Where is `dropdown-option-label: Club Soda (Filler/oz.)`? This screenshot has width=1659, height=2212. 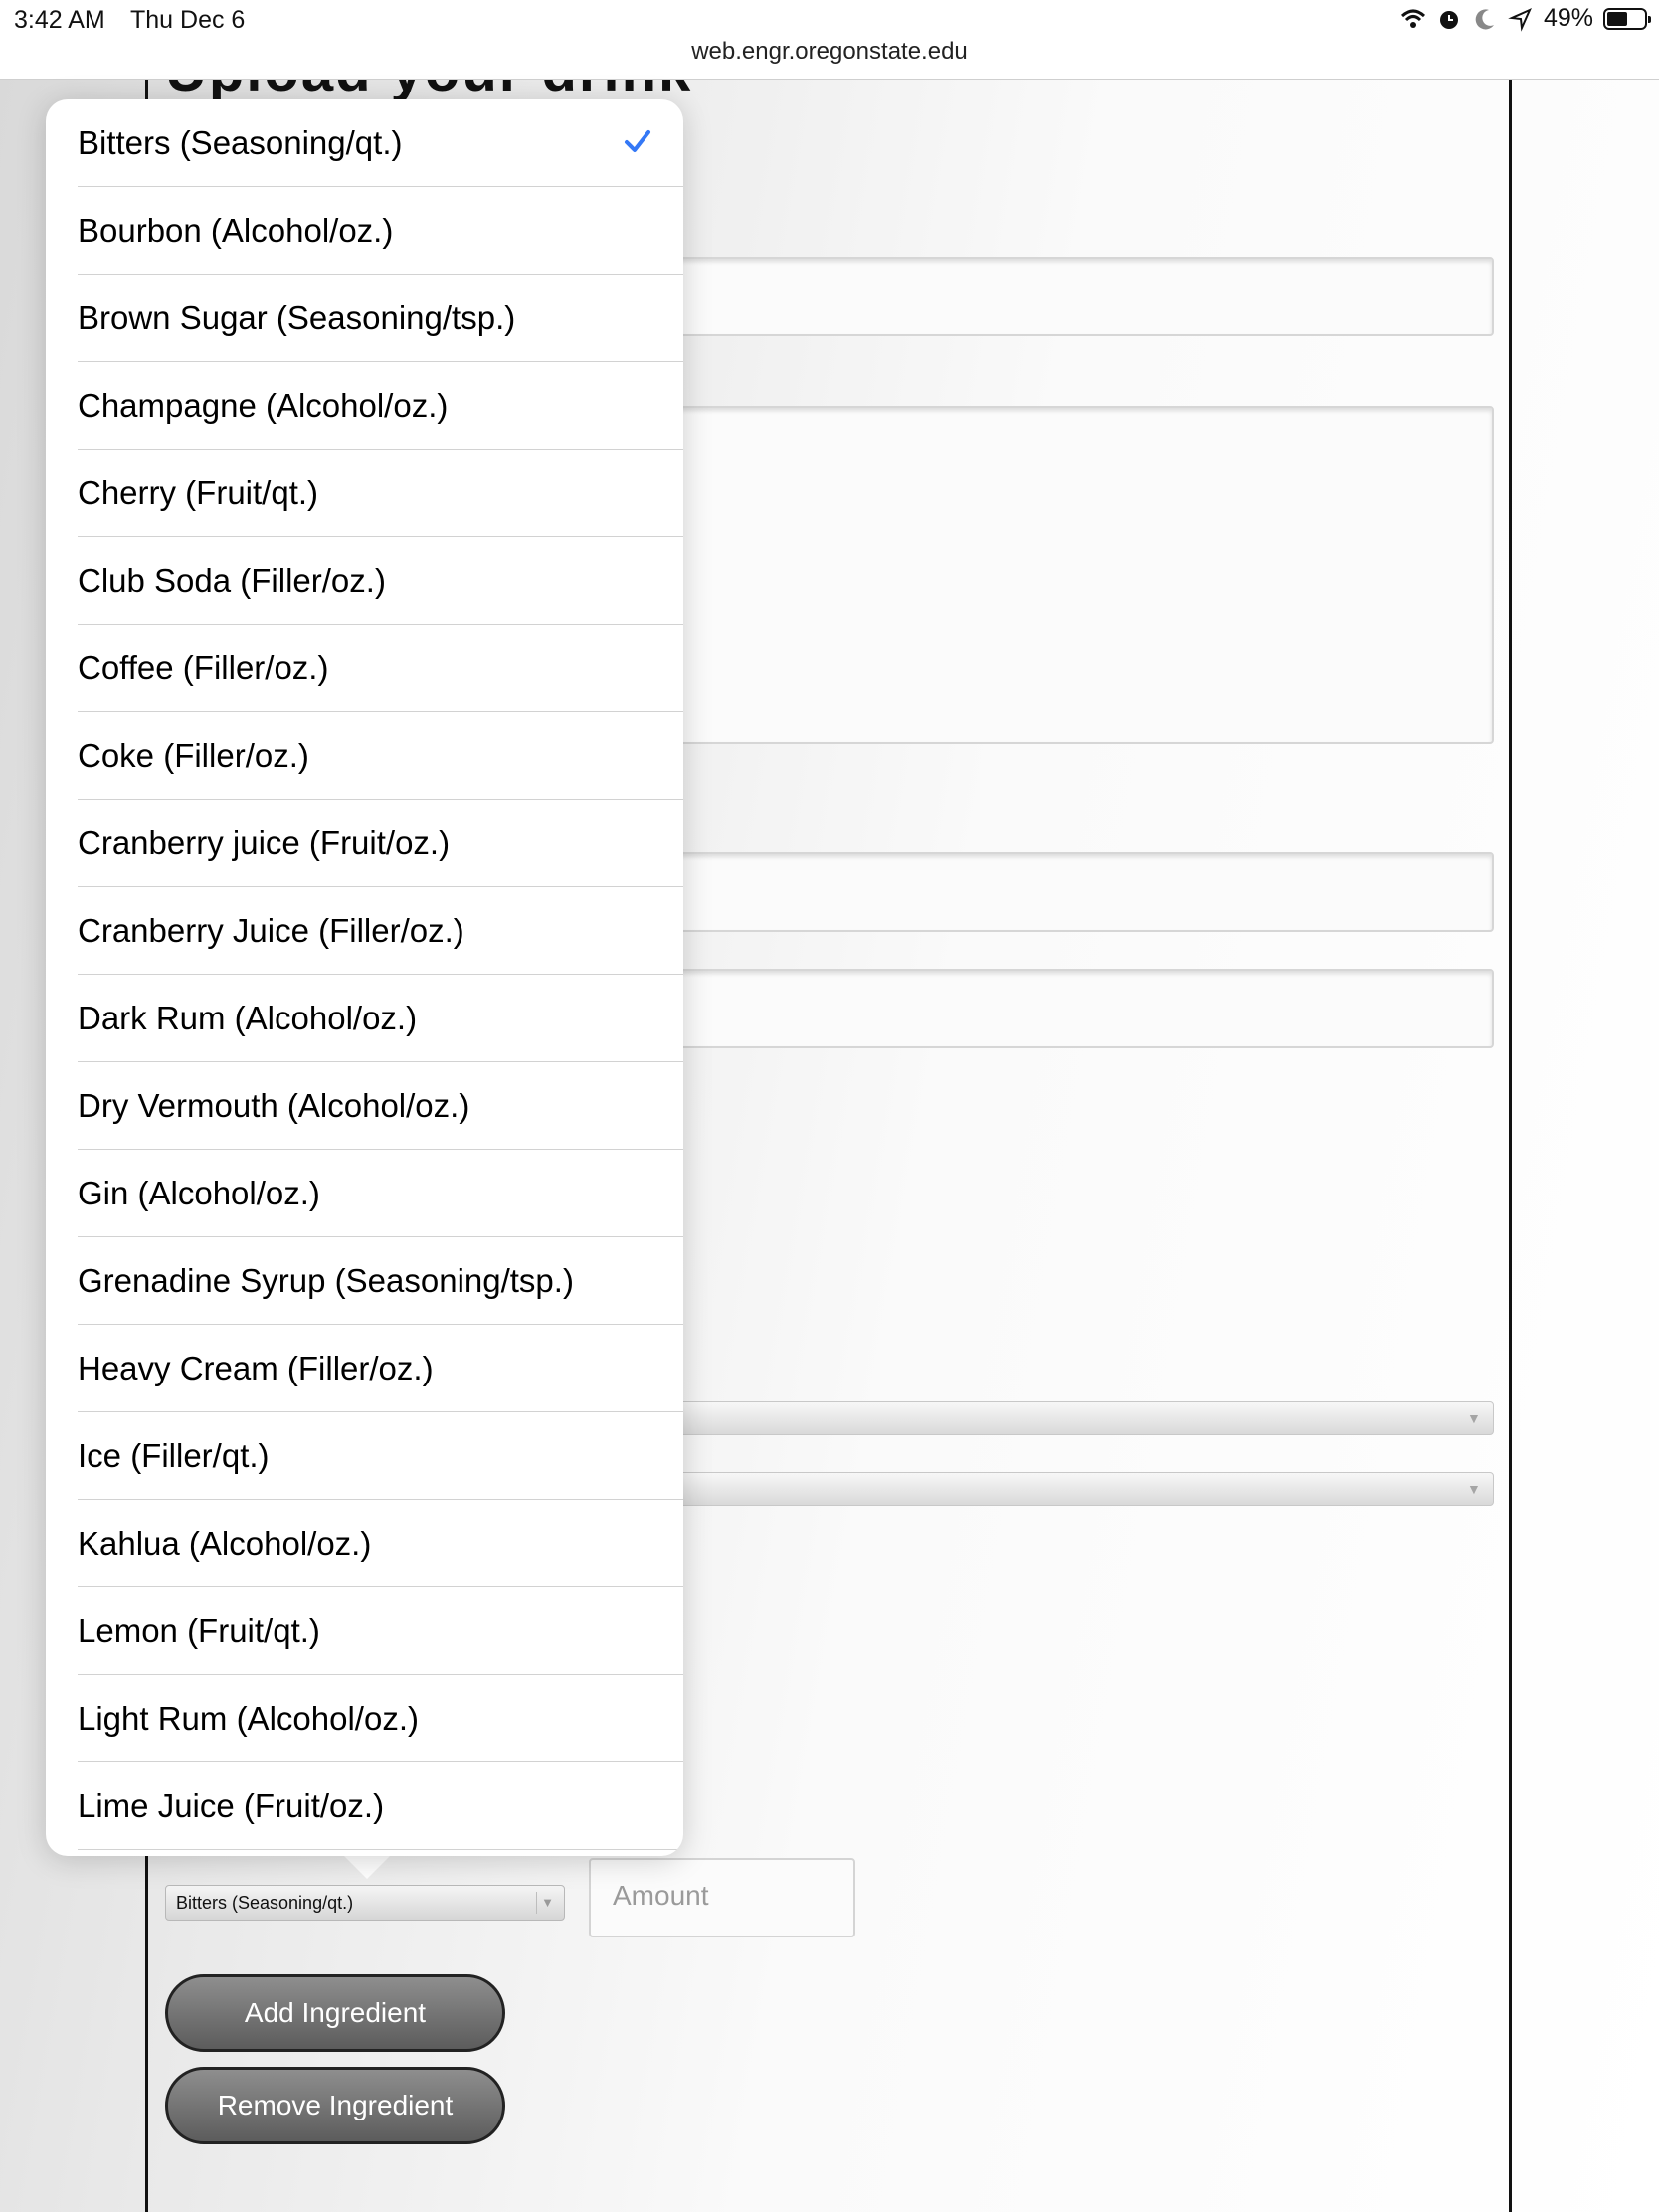 dropdown-option-label: Club Soda (Filler/oz.) is located at coordinates (232, 580).